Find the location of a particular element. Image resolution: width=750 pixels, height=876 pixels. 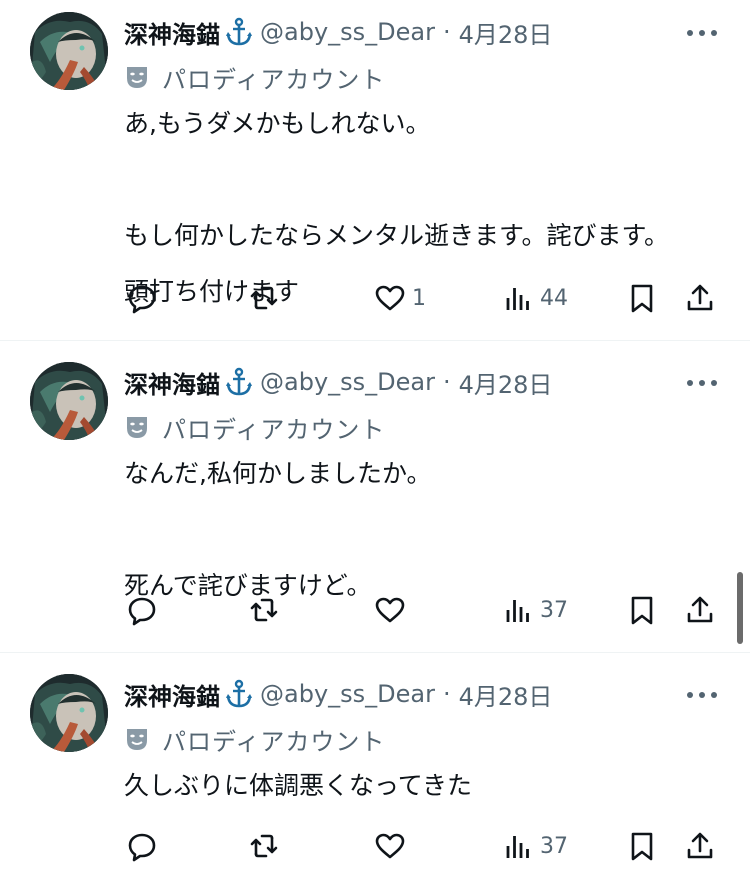

tweet-actions: 1 44 is located at coordinates (424, 298).